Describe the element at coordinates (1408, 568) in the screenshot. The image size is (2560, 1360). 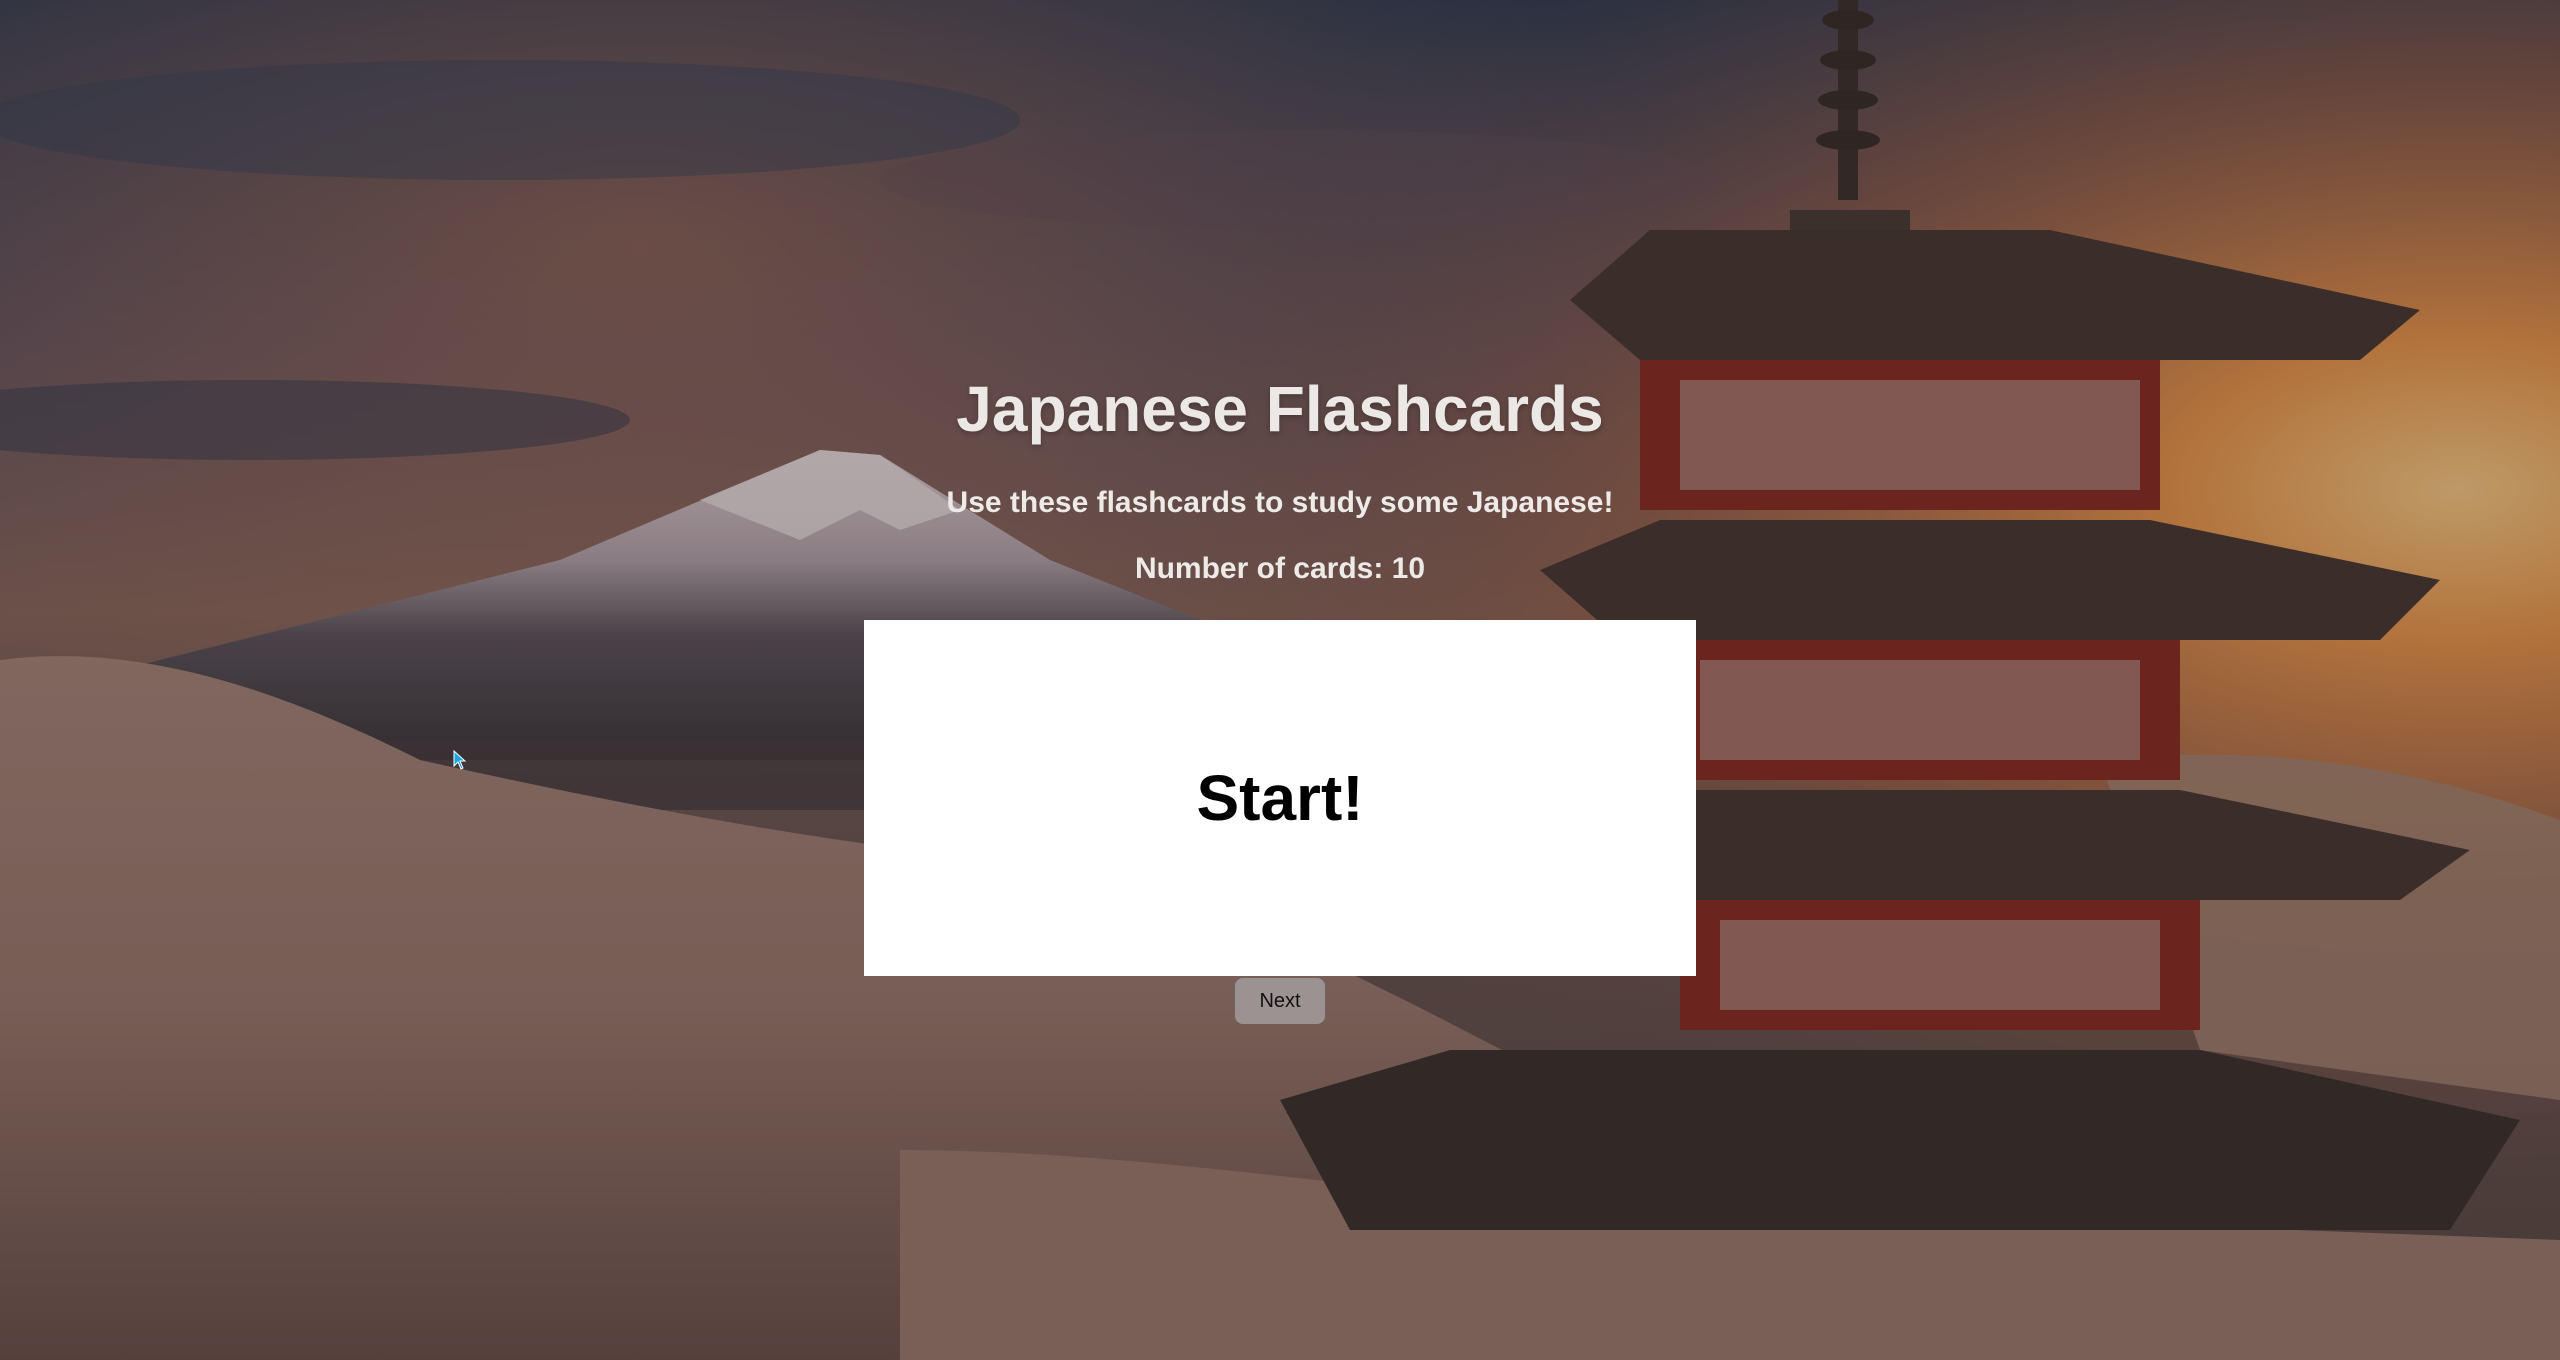
I see `card-count-value: 10` at that location.